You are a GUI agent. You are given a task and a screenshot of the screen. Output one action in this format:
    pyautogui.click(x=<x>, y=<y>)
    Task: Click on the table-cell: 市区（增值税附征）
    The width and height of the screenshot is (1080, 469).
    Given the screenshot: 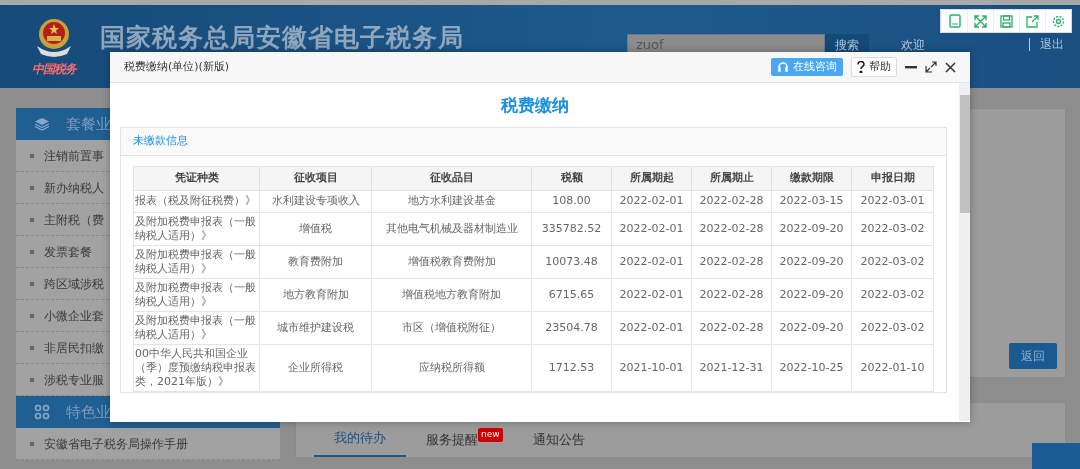 What is the action you would take?
    pyautogui.click(x=451, y=327)
    